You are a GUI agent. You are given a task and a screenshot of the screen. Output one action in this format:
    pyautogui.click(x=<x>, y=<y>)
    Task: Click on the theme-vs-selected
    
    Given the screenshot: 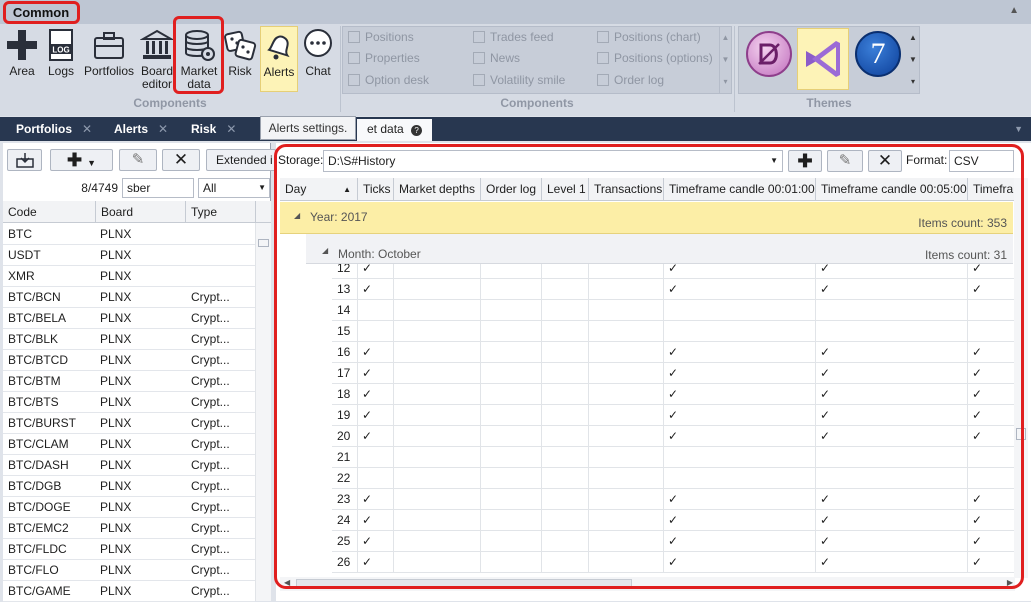 What is the action you would take?
    pyautogui.click(x=823, y=59)
    